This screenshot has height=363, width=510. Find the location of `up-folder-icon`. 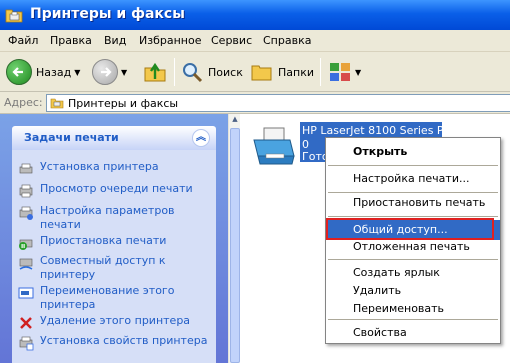

up-folder-icon is located at coordinates (155, 72).